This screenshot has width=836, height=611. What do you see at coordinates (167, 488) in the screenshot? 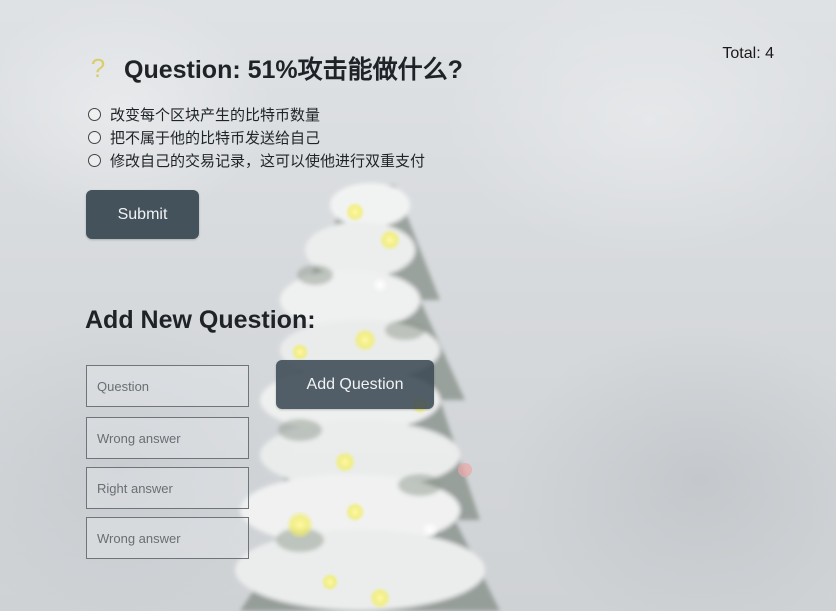
I see `right-answer-input` at bounding box center [167, 488].